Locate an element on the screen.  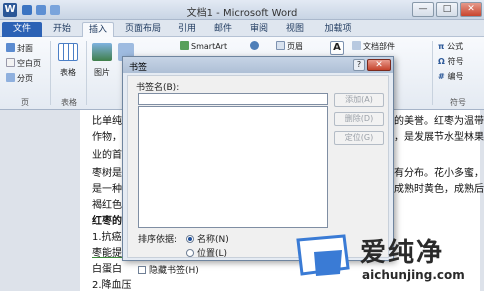
doc-line: 作物， is located at coordinates (107, 137).